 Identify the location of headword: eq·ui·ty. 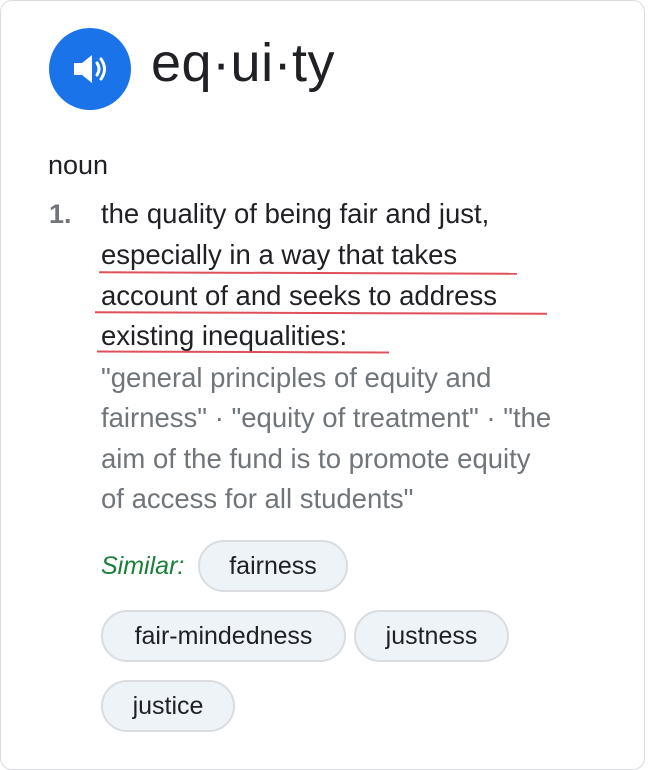
(243, 63).